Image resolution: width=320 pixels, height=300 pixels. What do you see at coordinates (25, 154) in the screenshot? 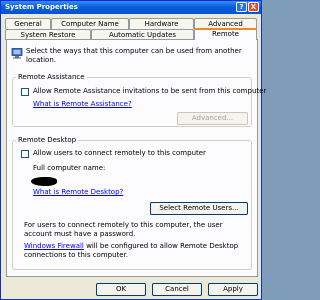
I see `allow-remote-connections-checkbox` at bounding box center [25, 154].